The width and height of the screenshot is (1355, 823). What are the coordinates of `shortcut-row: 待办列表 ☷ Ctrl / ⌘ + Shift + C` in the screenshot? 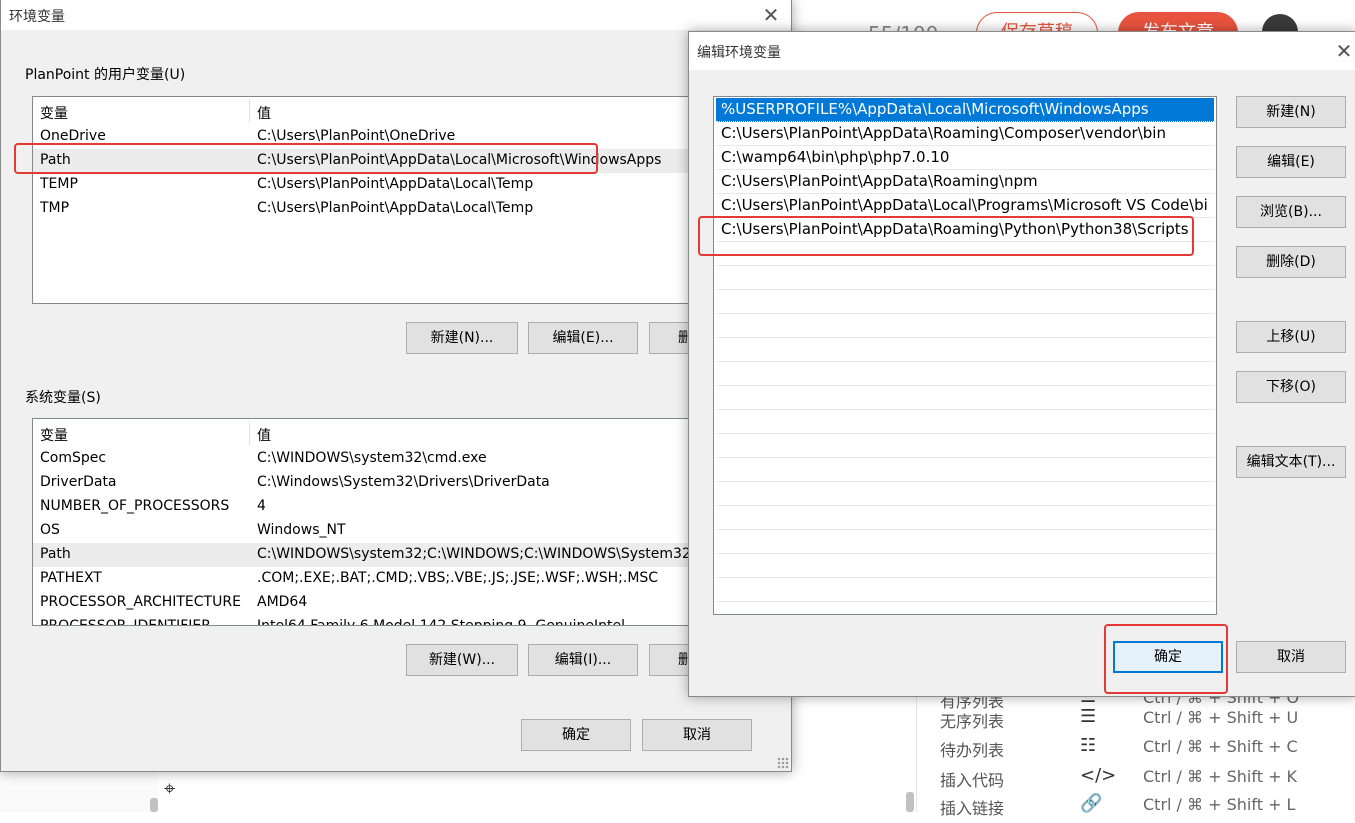 It's located at (1119, 747).